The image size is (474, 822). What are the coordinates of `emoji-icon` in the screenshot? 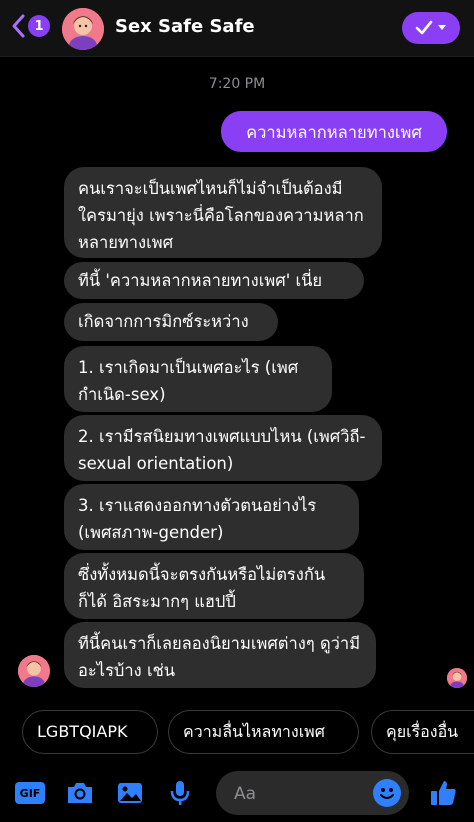 It's located at (387, 793).